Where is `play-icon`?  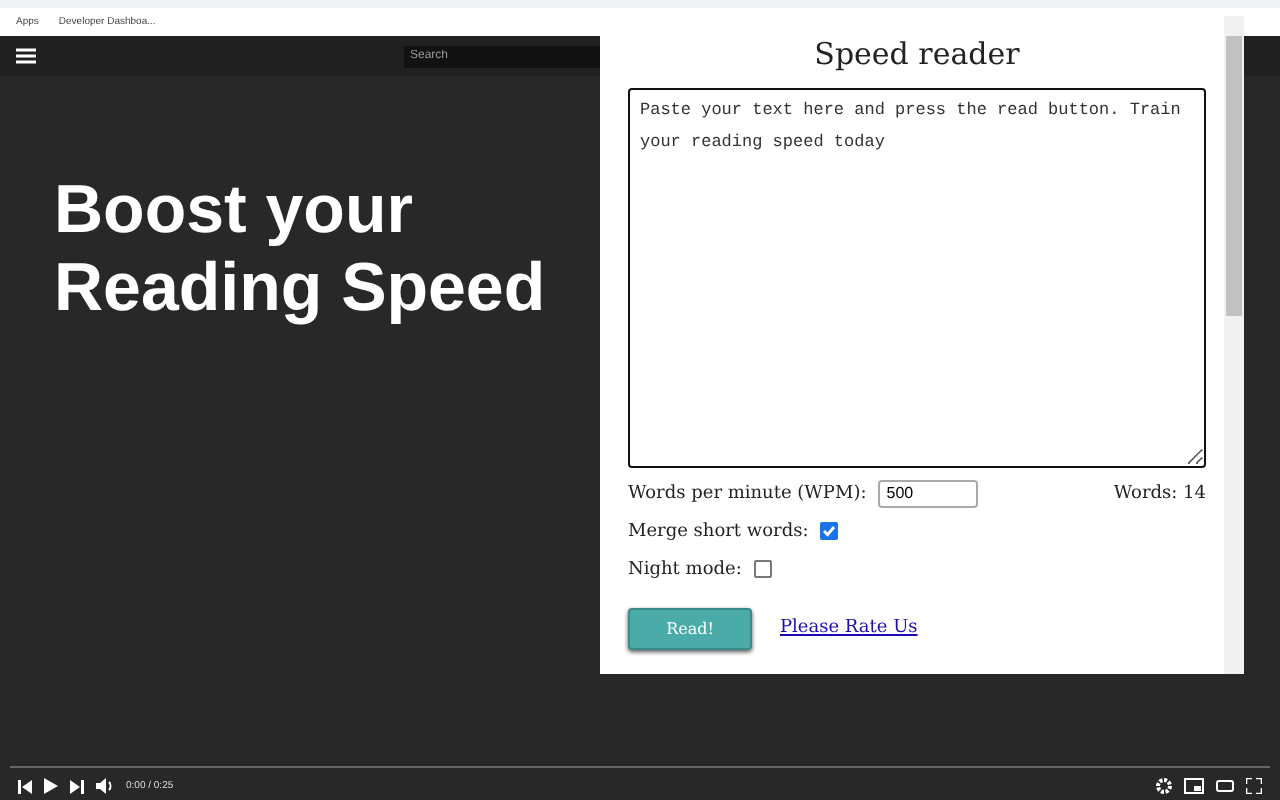
play-icon is located at coordinates (51, 786).